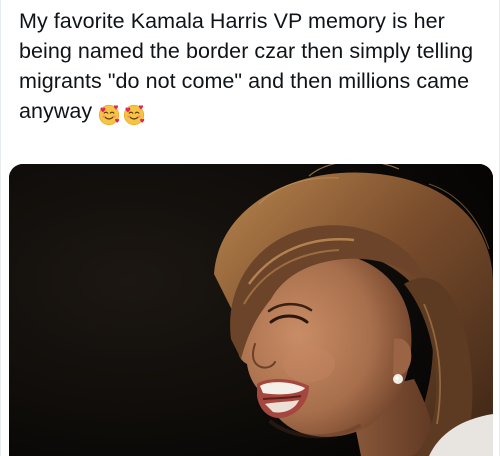 This screenshot has height=456, width=500. Describe the element at coordinates (123, 114) in the screenshot. I see `emoji-group` at that location.